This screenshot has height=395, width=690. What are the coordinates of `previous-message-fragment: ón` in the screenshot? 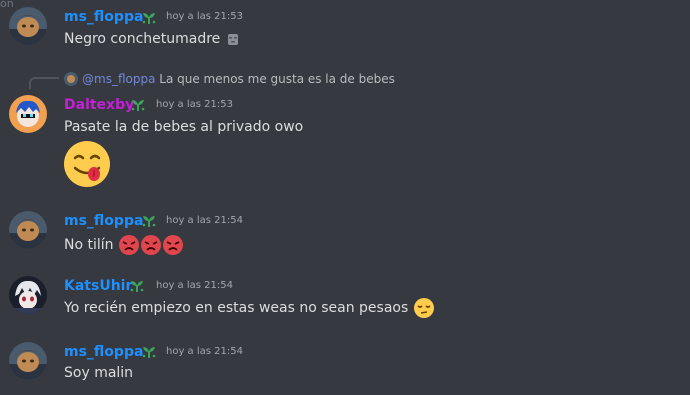 It's located at (7, 4).